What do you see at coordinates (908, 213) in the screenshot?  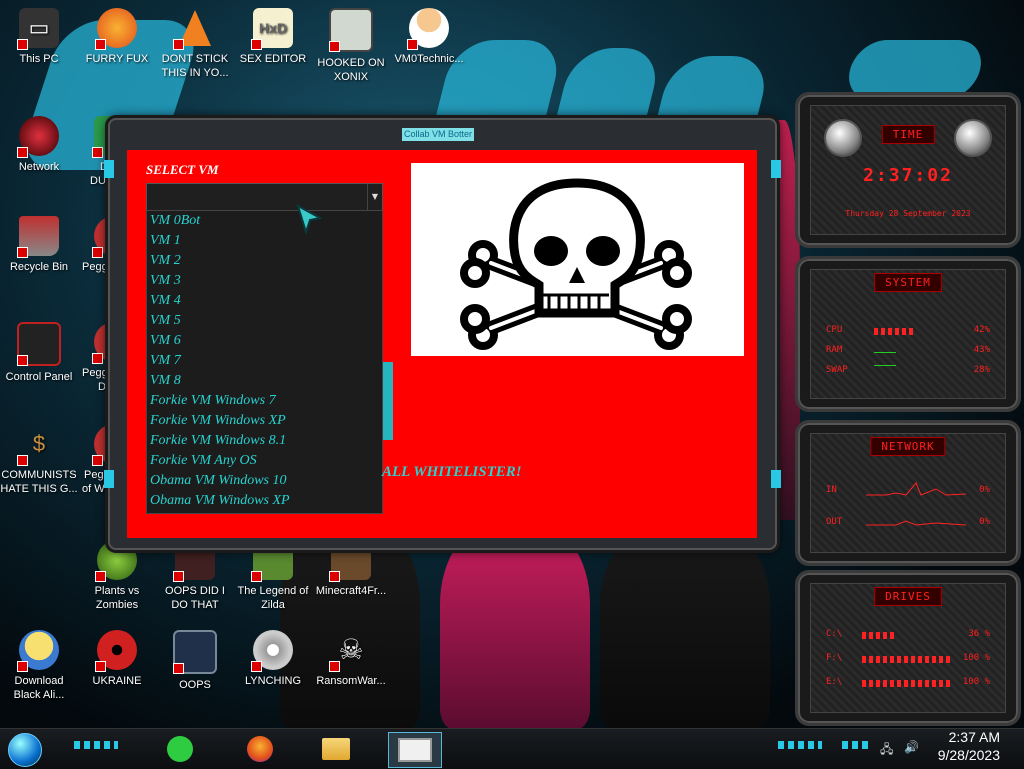 I see `gadget-date: Thursday 28 September 2023` at bounding box center [908, 213].